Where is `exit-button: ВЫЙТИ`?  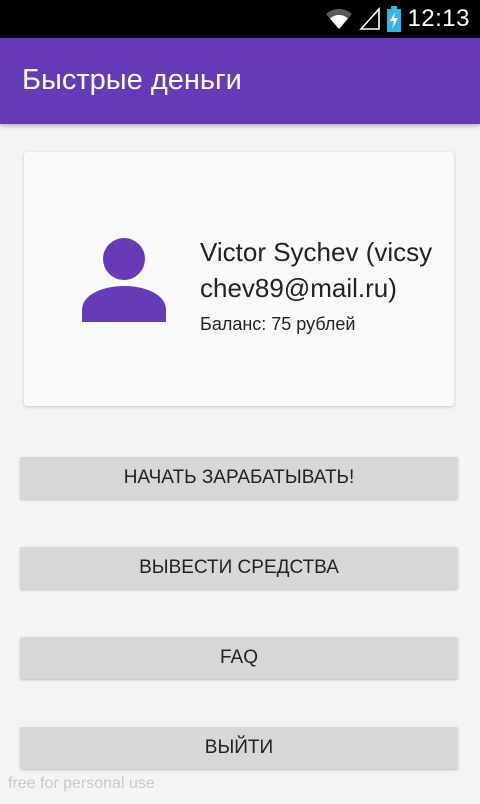 exit-button: ВЫЙТИ is located at coordinates (239, 748).